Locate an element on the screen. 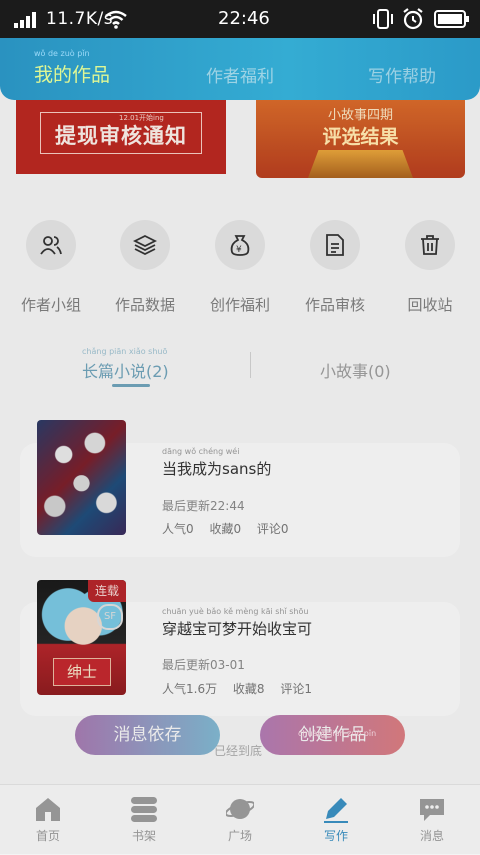  money-bag-icon: ¥ is located at coordinates (240, 245).